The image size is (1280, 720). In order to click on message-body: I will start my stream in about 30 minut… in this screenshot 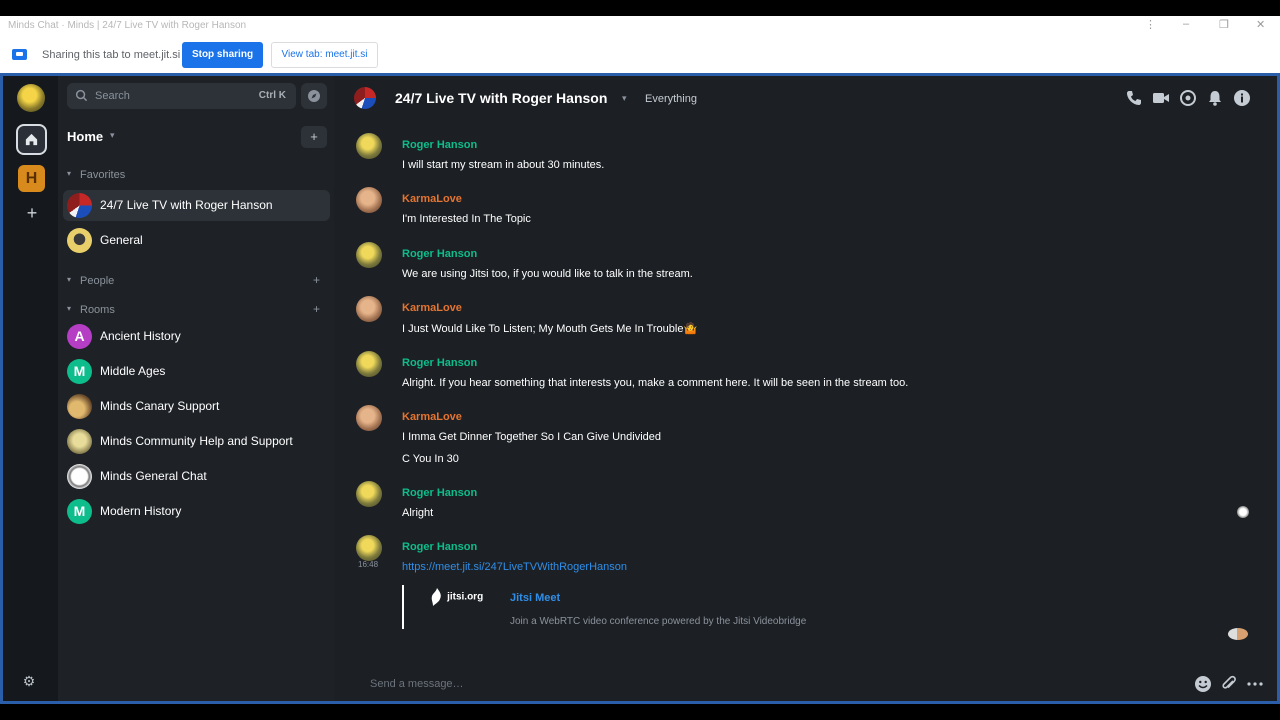, I will do `click(503, 165)`.